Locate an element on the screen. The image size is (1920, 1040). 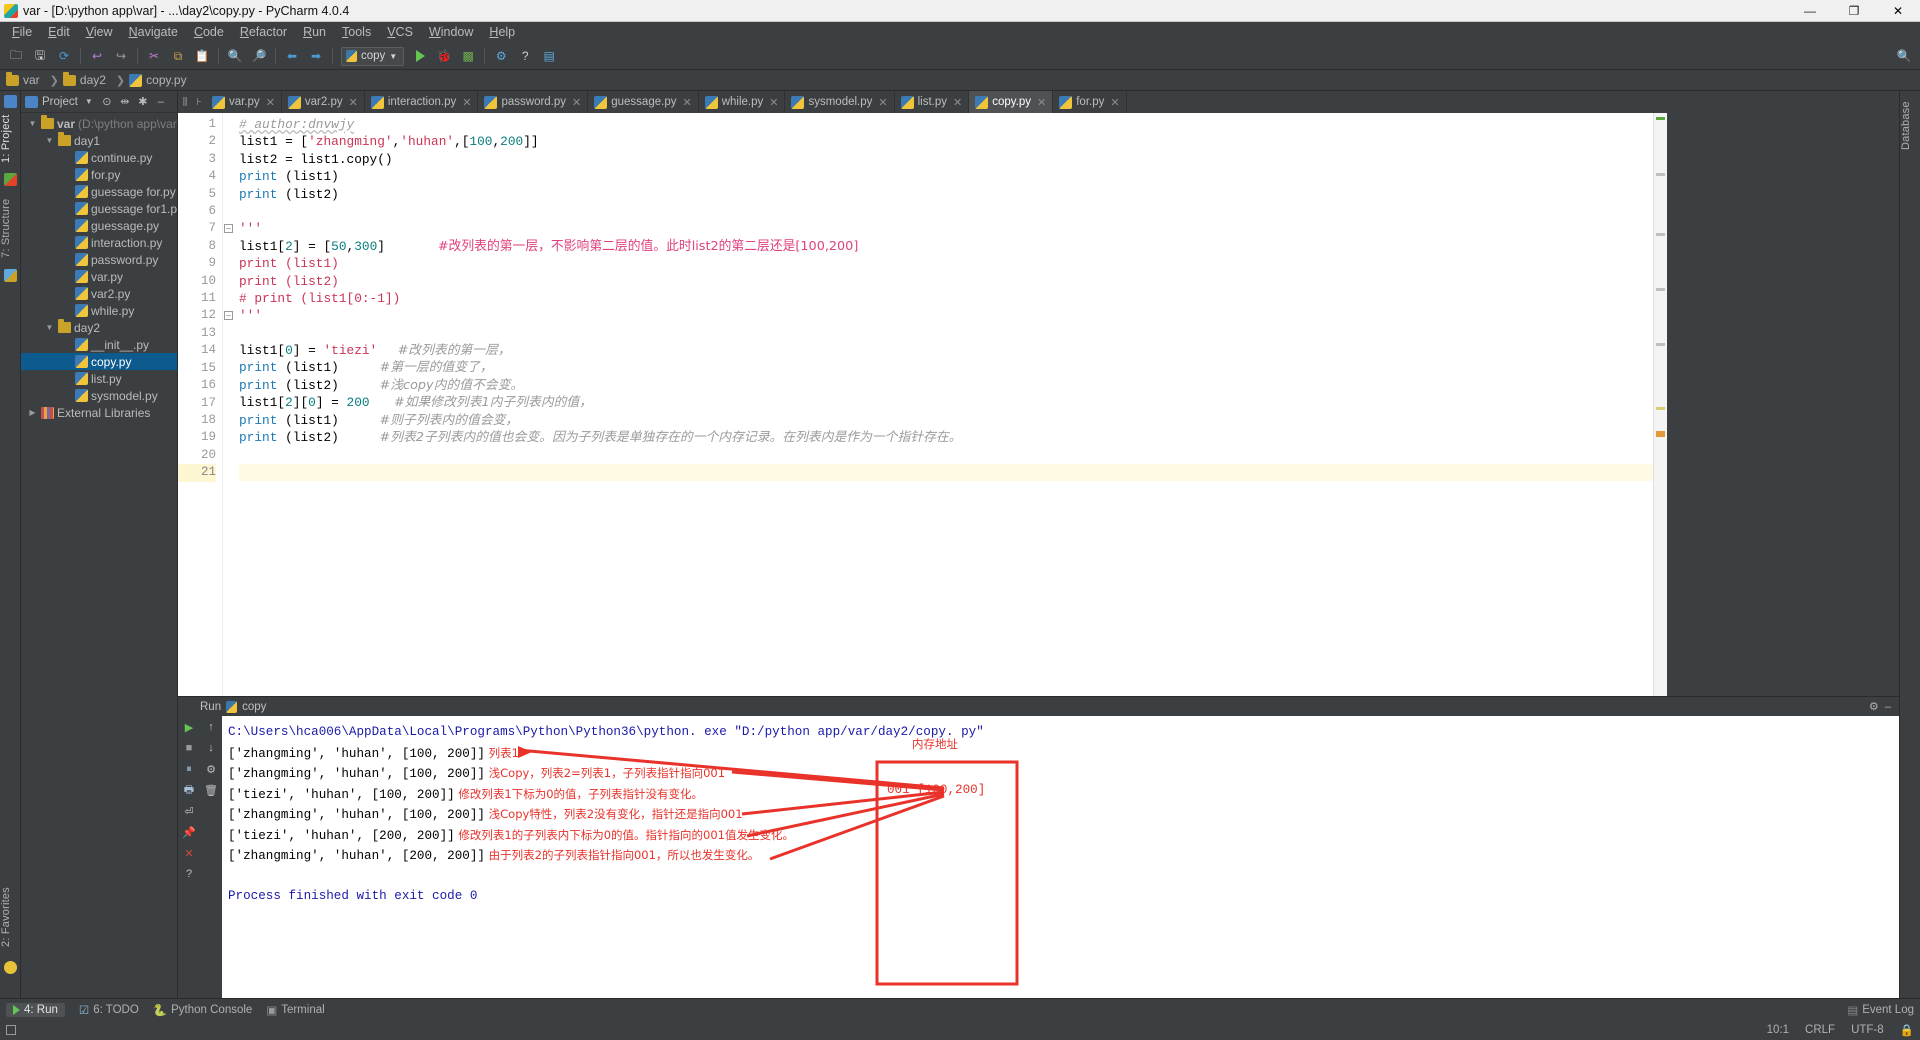
editor-tab-guessage-py: guessage.py ✕ is located at coordinates (643, 102).